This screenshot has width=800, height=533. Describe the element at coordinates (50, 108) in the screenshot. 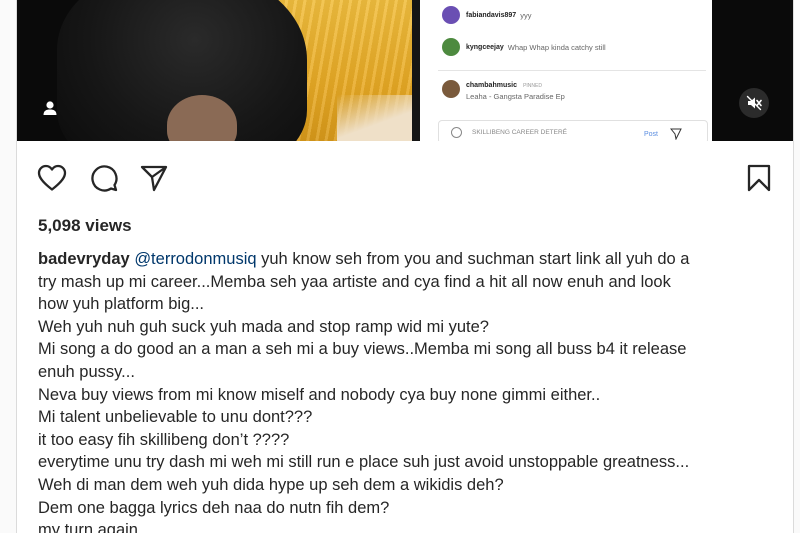

I see `person-icon` at that location.